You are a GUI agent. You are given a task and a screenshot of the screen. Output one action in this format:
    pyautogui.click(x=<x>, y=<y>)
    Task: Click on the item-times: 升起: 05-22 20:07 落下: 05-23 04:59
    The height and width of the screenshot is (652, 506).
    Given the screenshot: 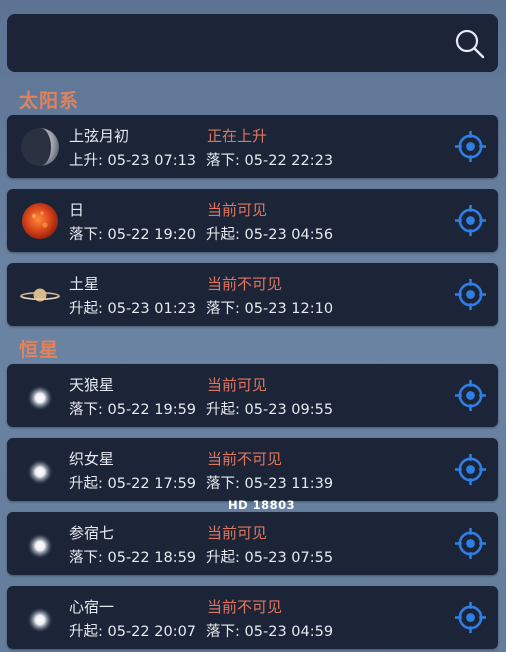 What is the action you would take?
    pyautogui.click(x=206, y=630)
    